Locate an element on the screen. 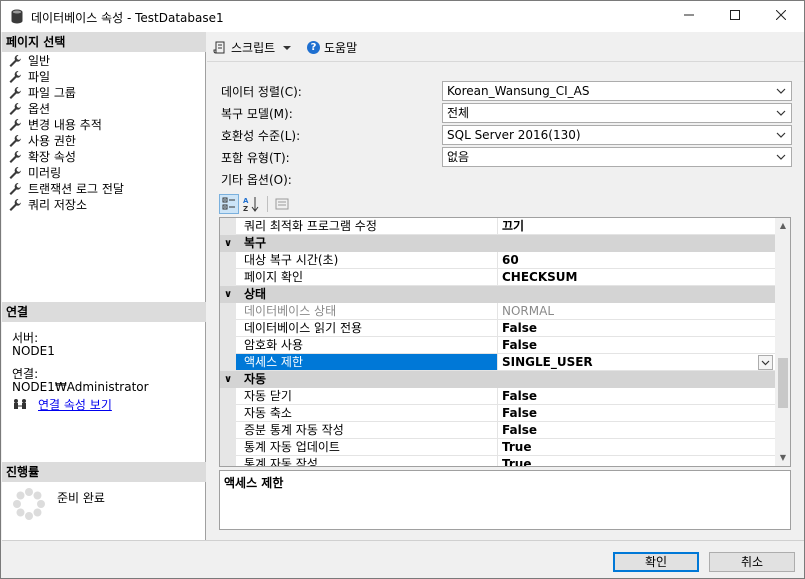  property-value: CHECKSUM is located at coordinates (636, 277).